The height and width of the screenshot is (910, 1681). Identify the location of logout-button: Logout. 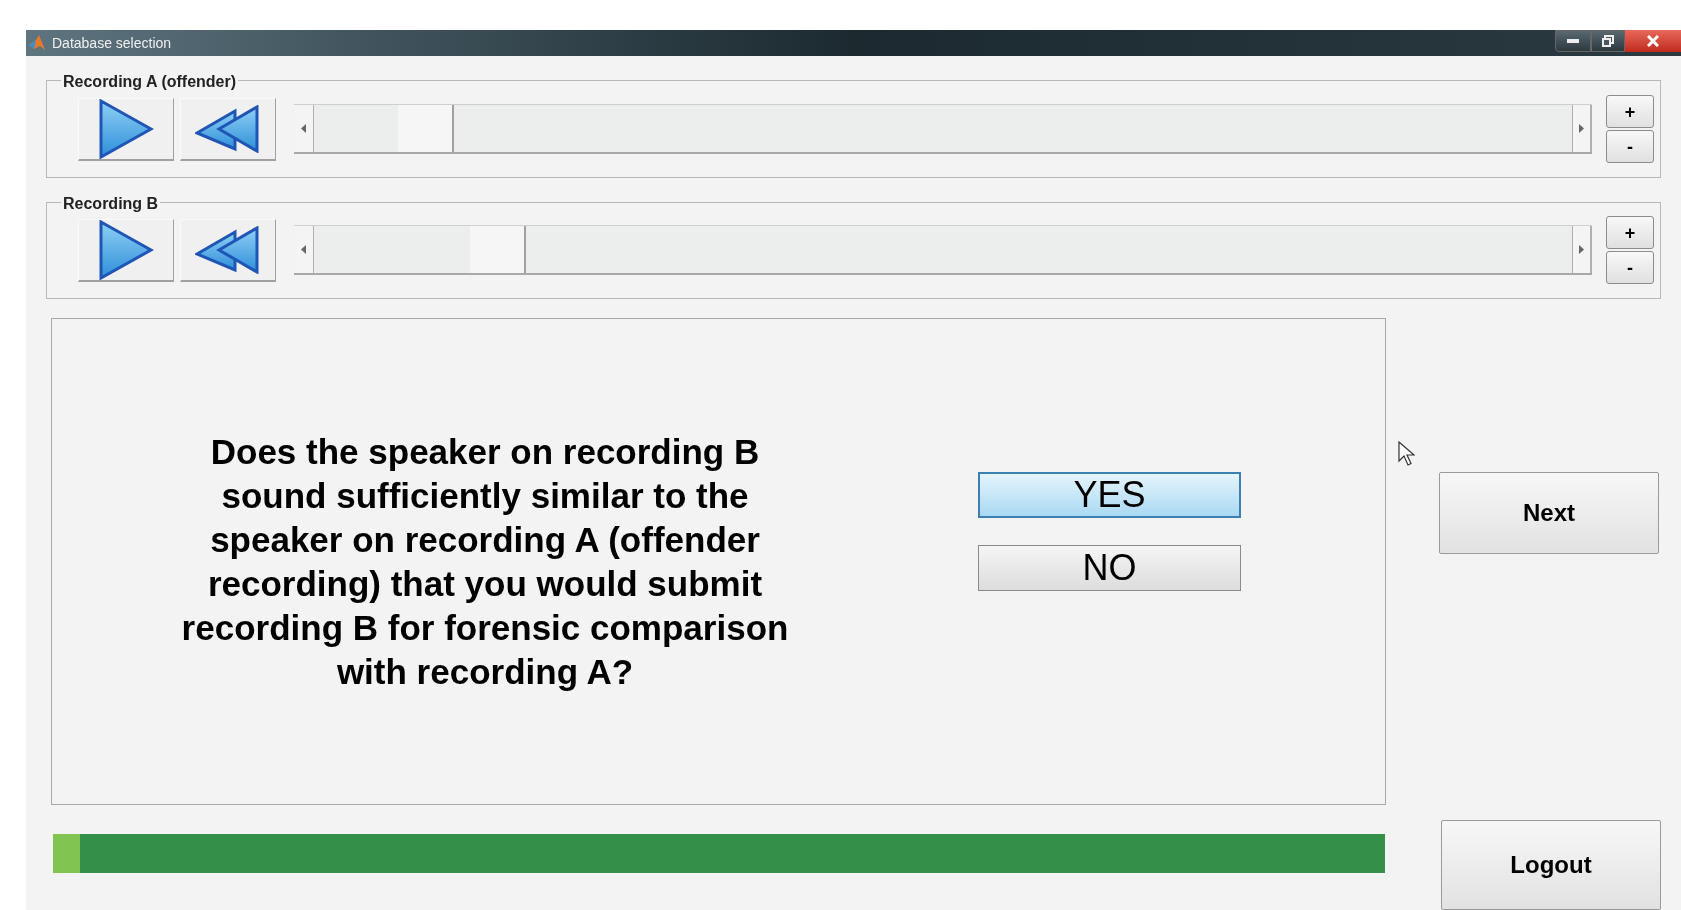
(1551, 865).